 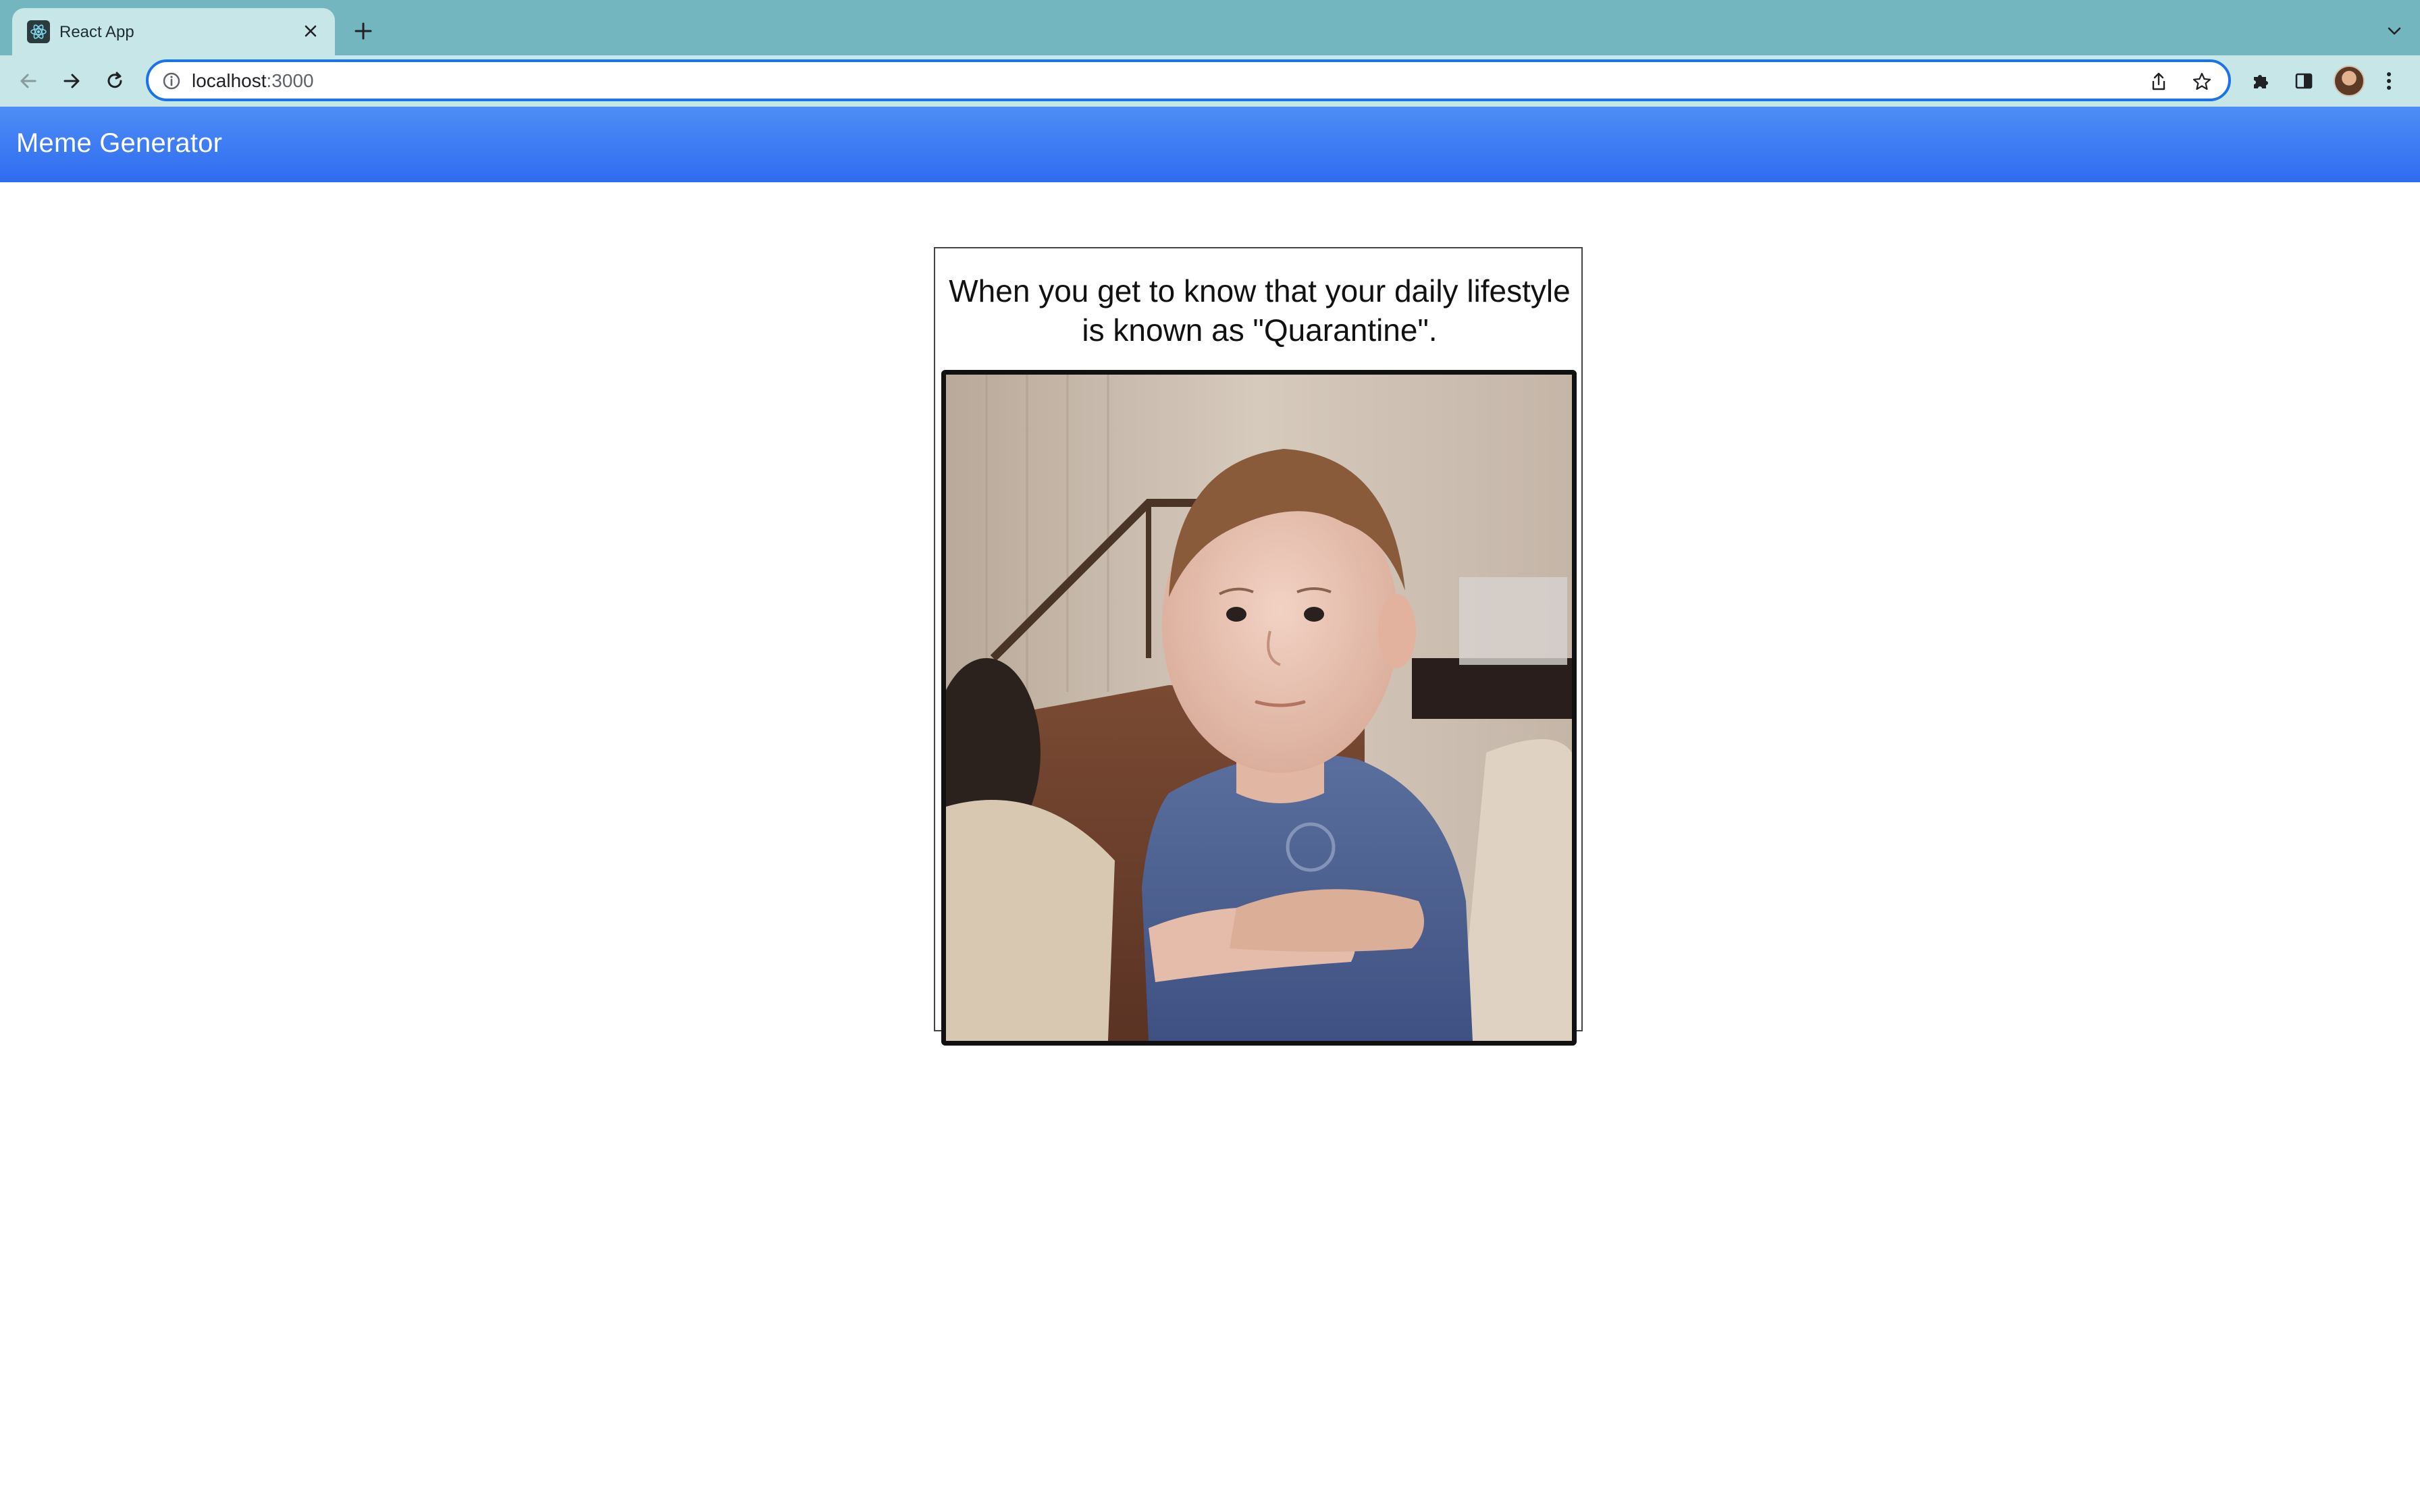 I want to click on more-menu-icon, so click(x=2389, y=81).